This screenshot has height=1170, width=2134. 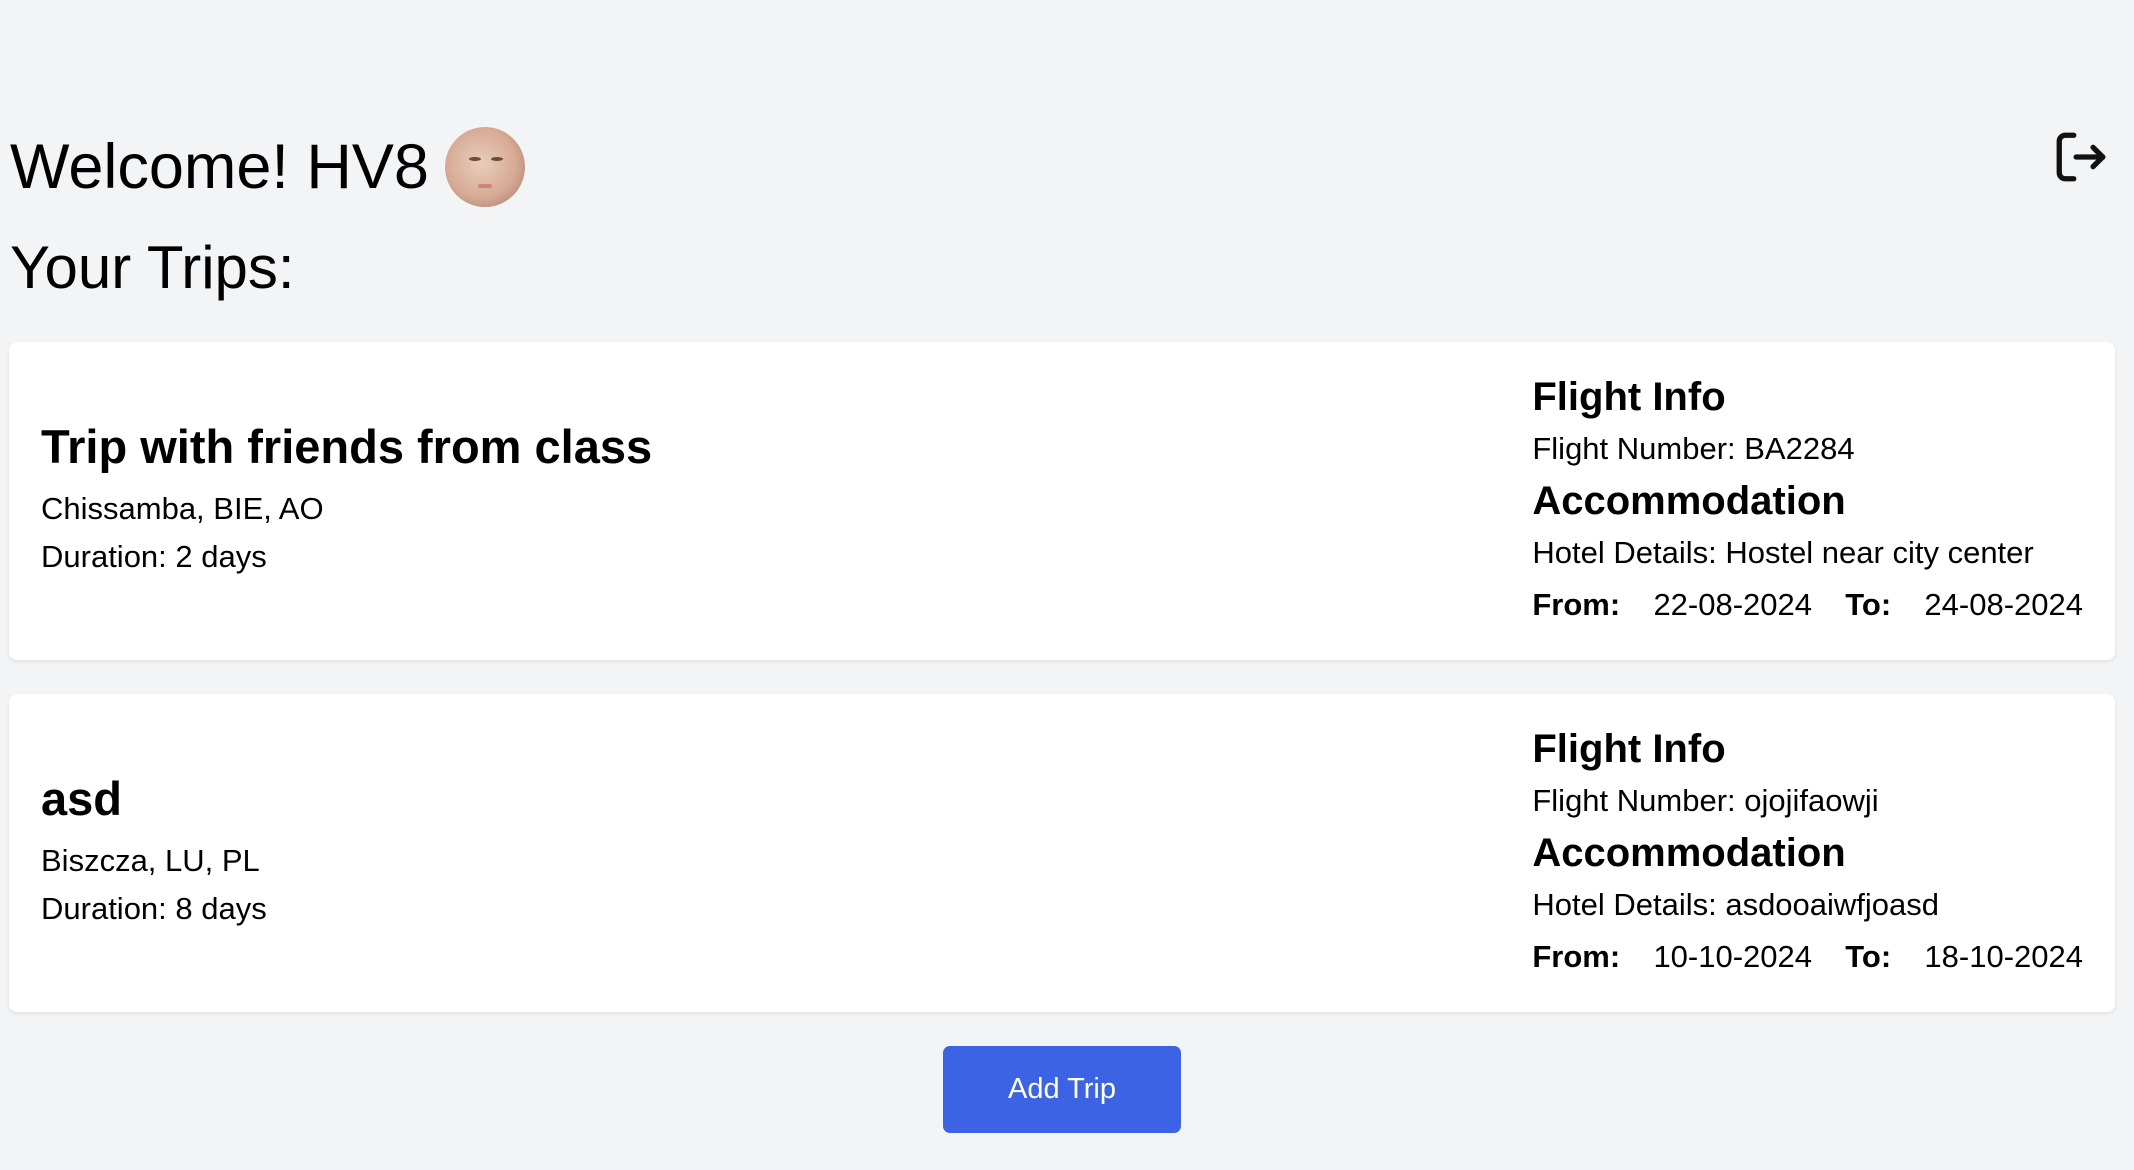 I want to click on avatar-right-eye, so click(x=496, y=159).